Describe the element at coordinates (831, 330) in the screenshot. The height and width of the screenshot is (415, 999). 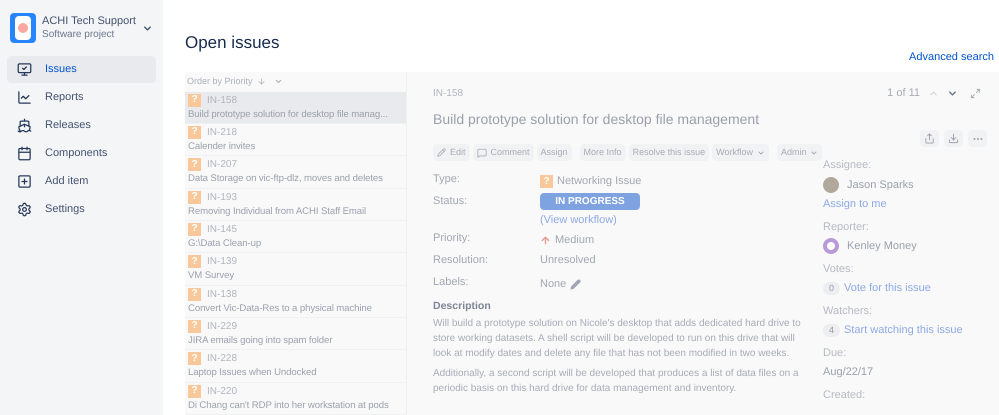
I see `count-badge: 4` at that location.